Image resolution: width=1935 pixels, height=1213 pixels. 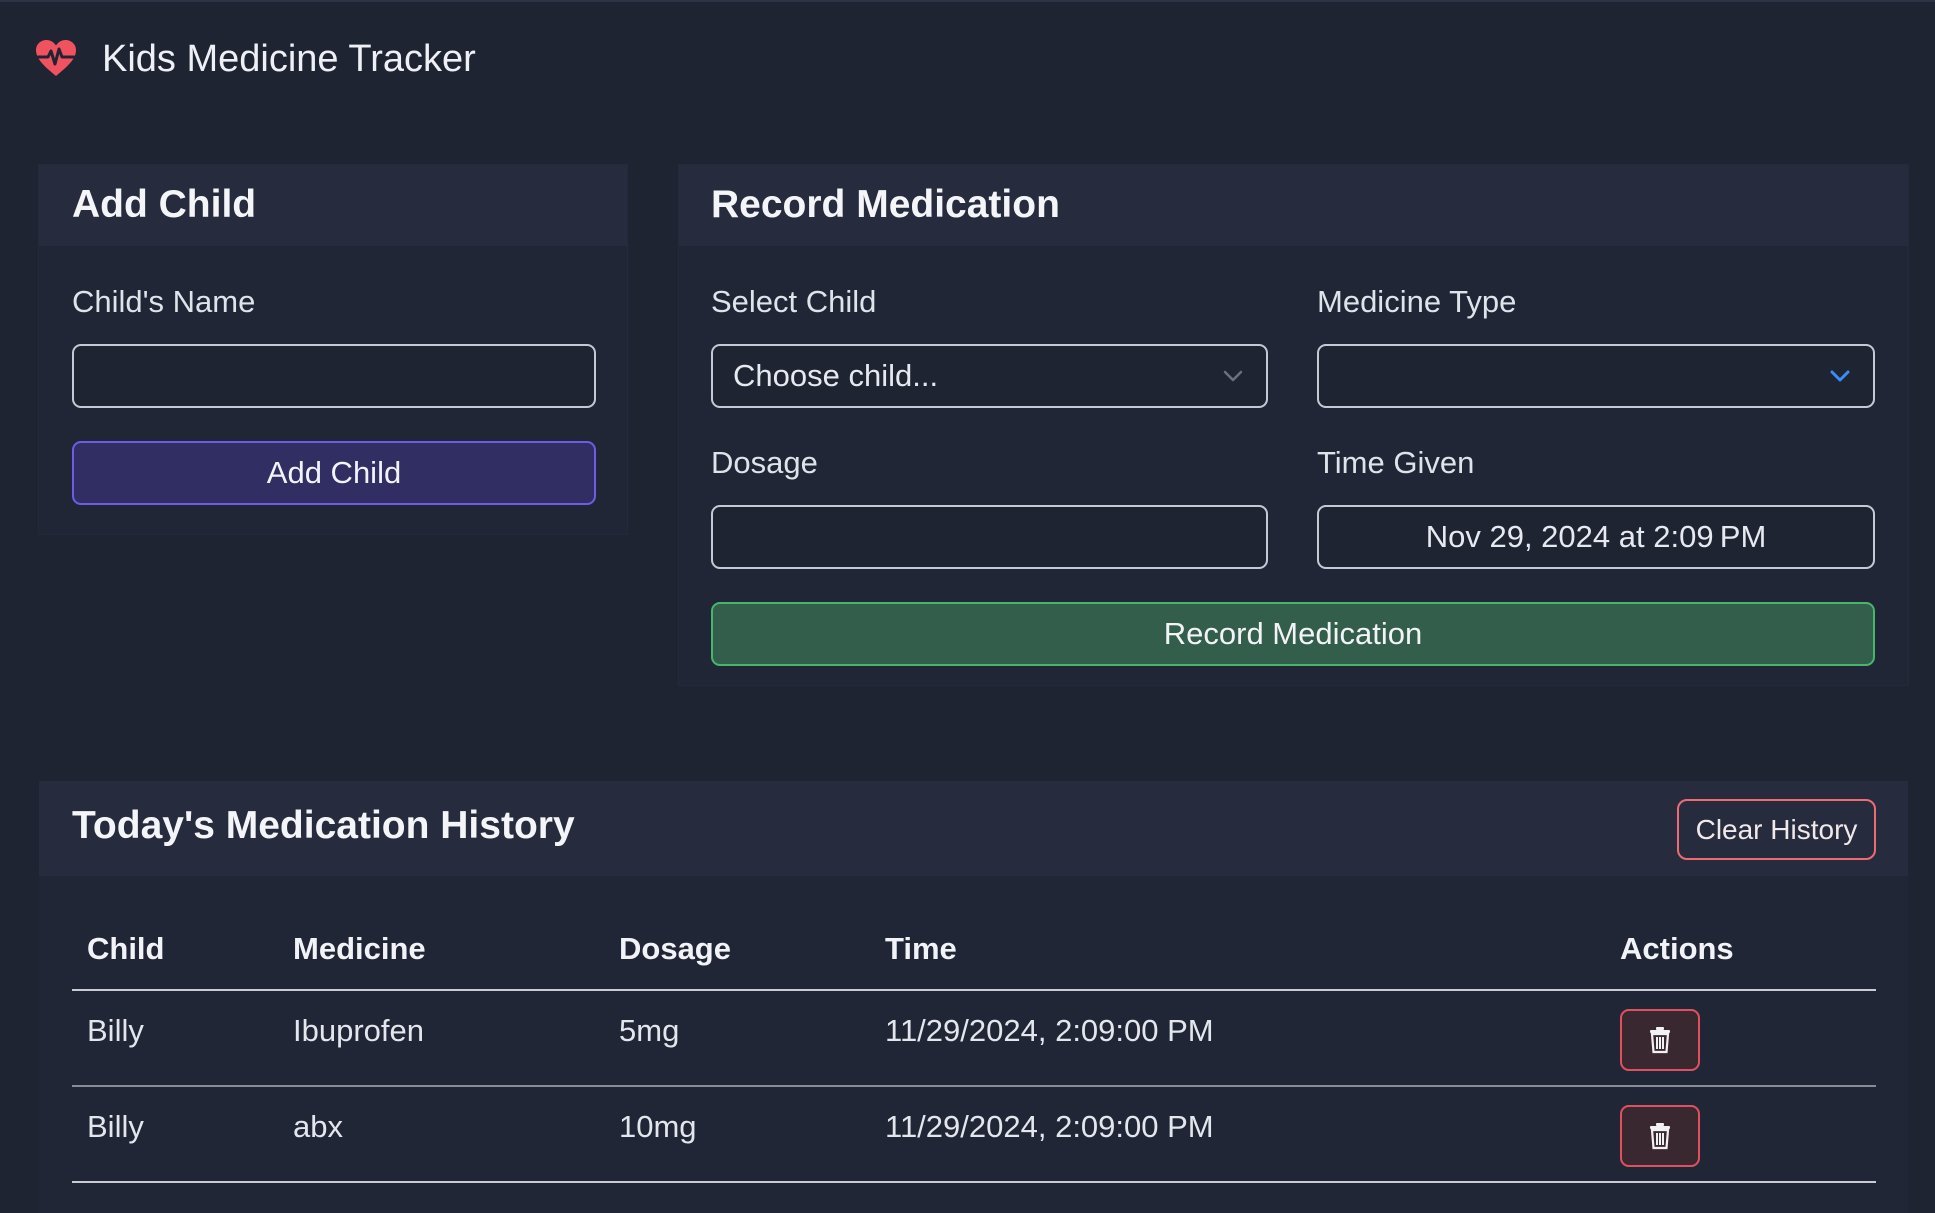 I want to click on add-child-title: Add Child, so click(x=164, y=204).